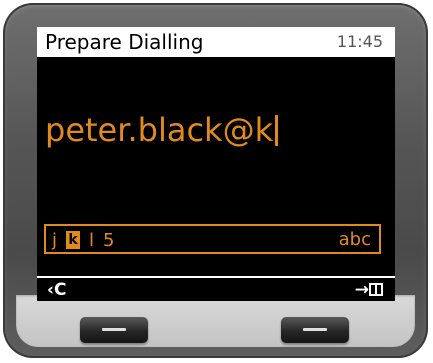  I want to click on softkey-right-icon, so click(315, 329).